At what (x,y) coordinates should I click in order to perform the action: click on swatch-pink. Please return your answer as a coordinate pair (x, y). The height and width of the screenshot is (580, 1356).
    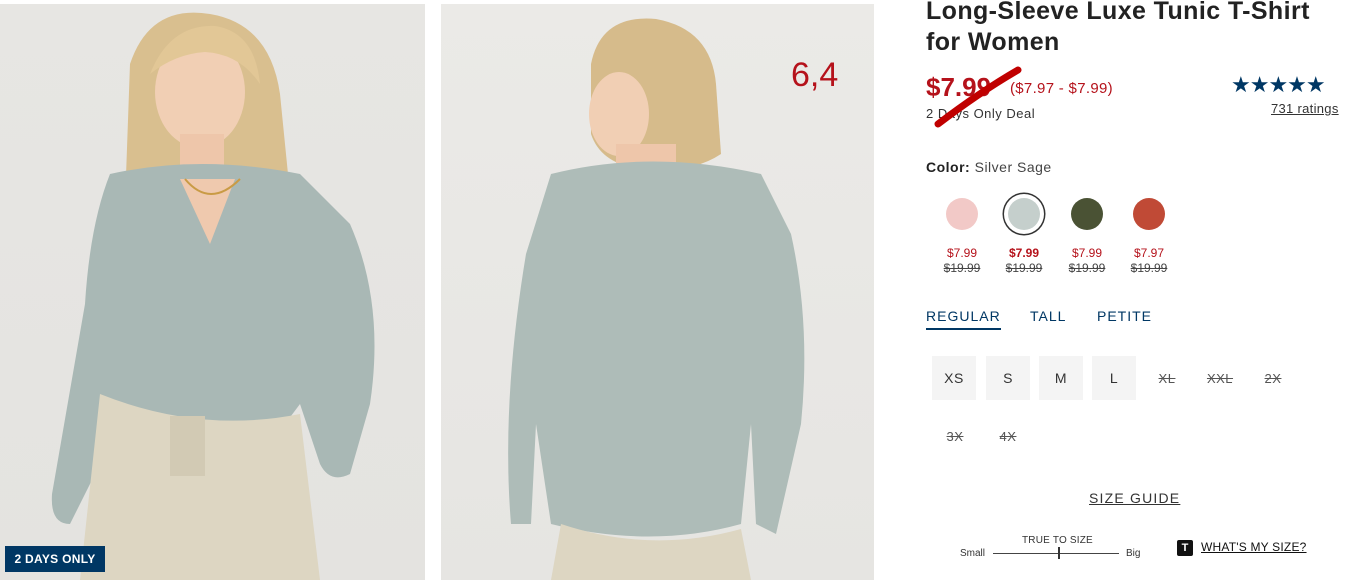
    Looking at the image, I should click on (962, 214).